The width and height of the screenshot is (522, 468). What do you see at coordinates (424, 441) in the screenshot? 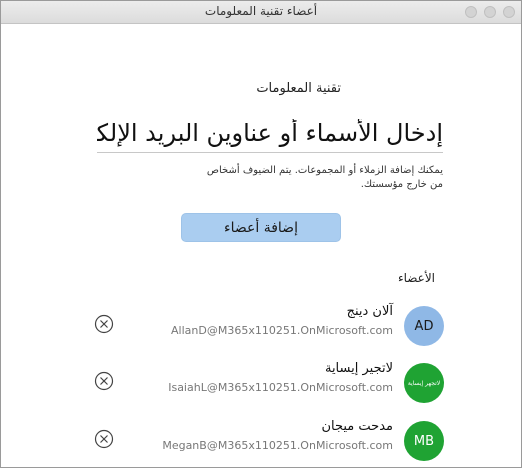
I see `avatar: MB` at bounding box center [424, 441].